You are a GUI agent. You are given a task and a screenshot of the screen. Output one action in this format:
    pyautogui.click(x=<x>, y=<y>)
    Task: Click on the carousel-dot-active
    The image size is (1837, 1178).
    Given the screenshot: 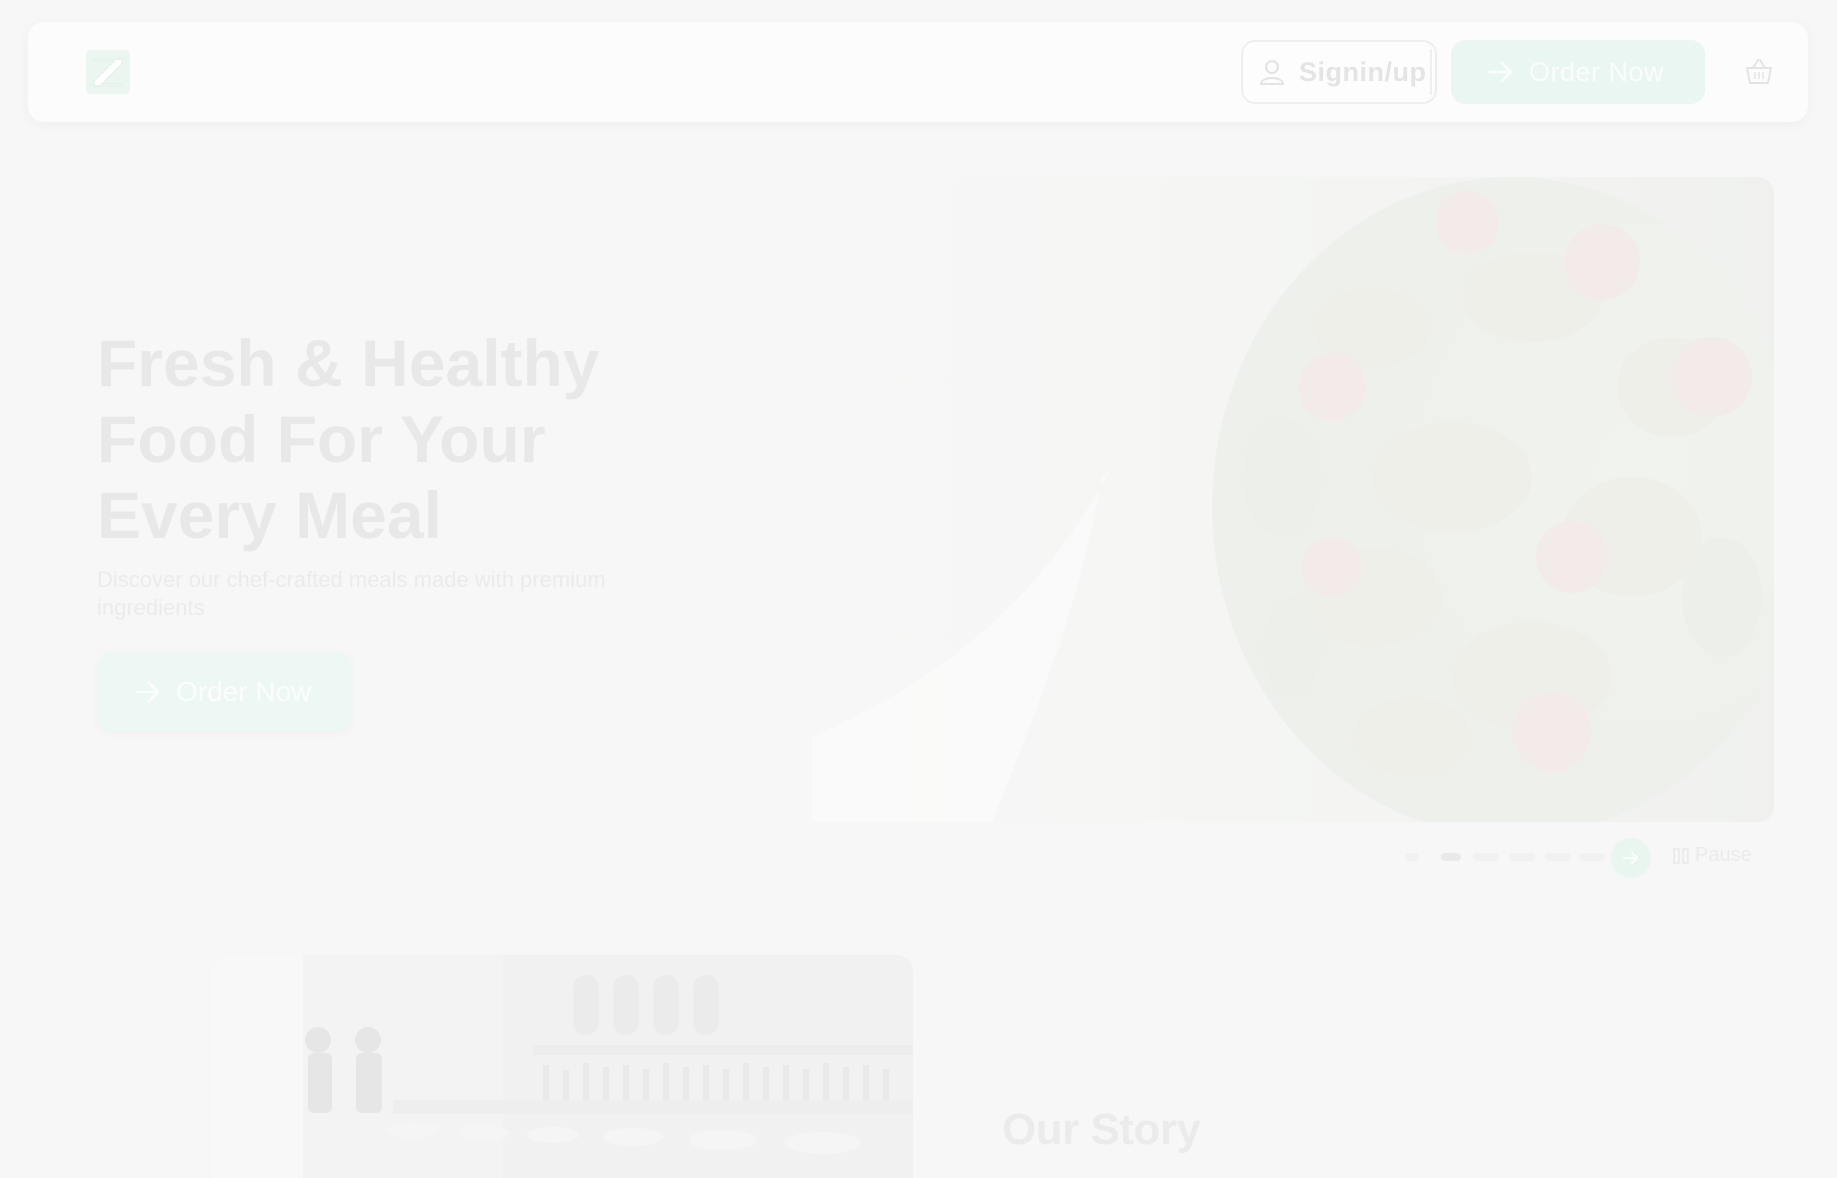 What is the action you would take?
    pyautogui.click(x=1451, y=857)
    